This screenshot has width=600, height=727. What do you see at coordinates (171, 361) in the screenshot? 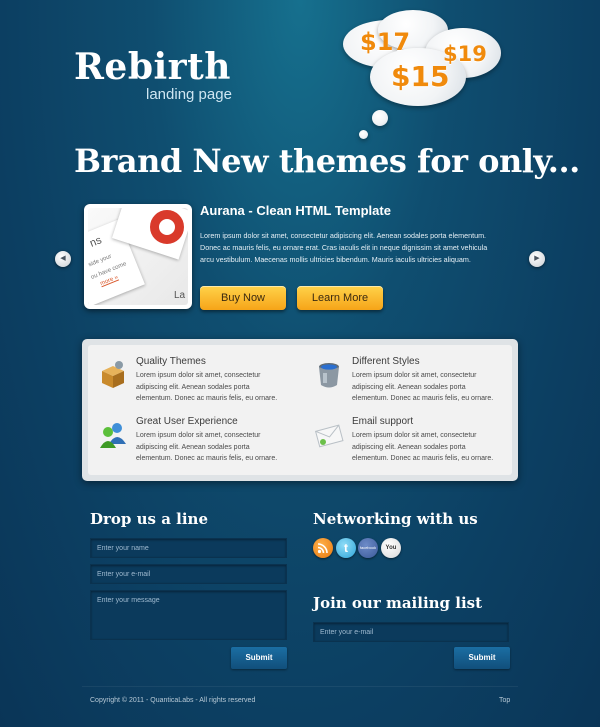
I see `feature-title: Quality Themes` at bounding box center [171, 361].